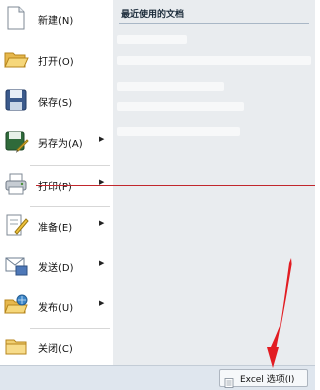 Image resolution: width=320 pixels, height=390 pixels. I want to click on publish-icon, so click(16, 305).